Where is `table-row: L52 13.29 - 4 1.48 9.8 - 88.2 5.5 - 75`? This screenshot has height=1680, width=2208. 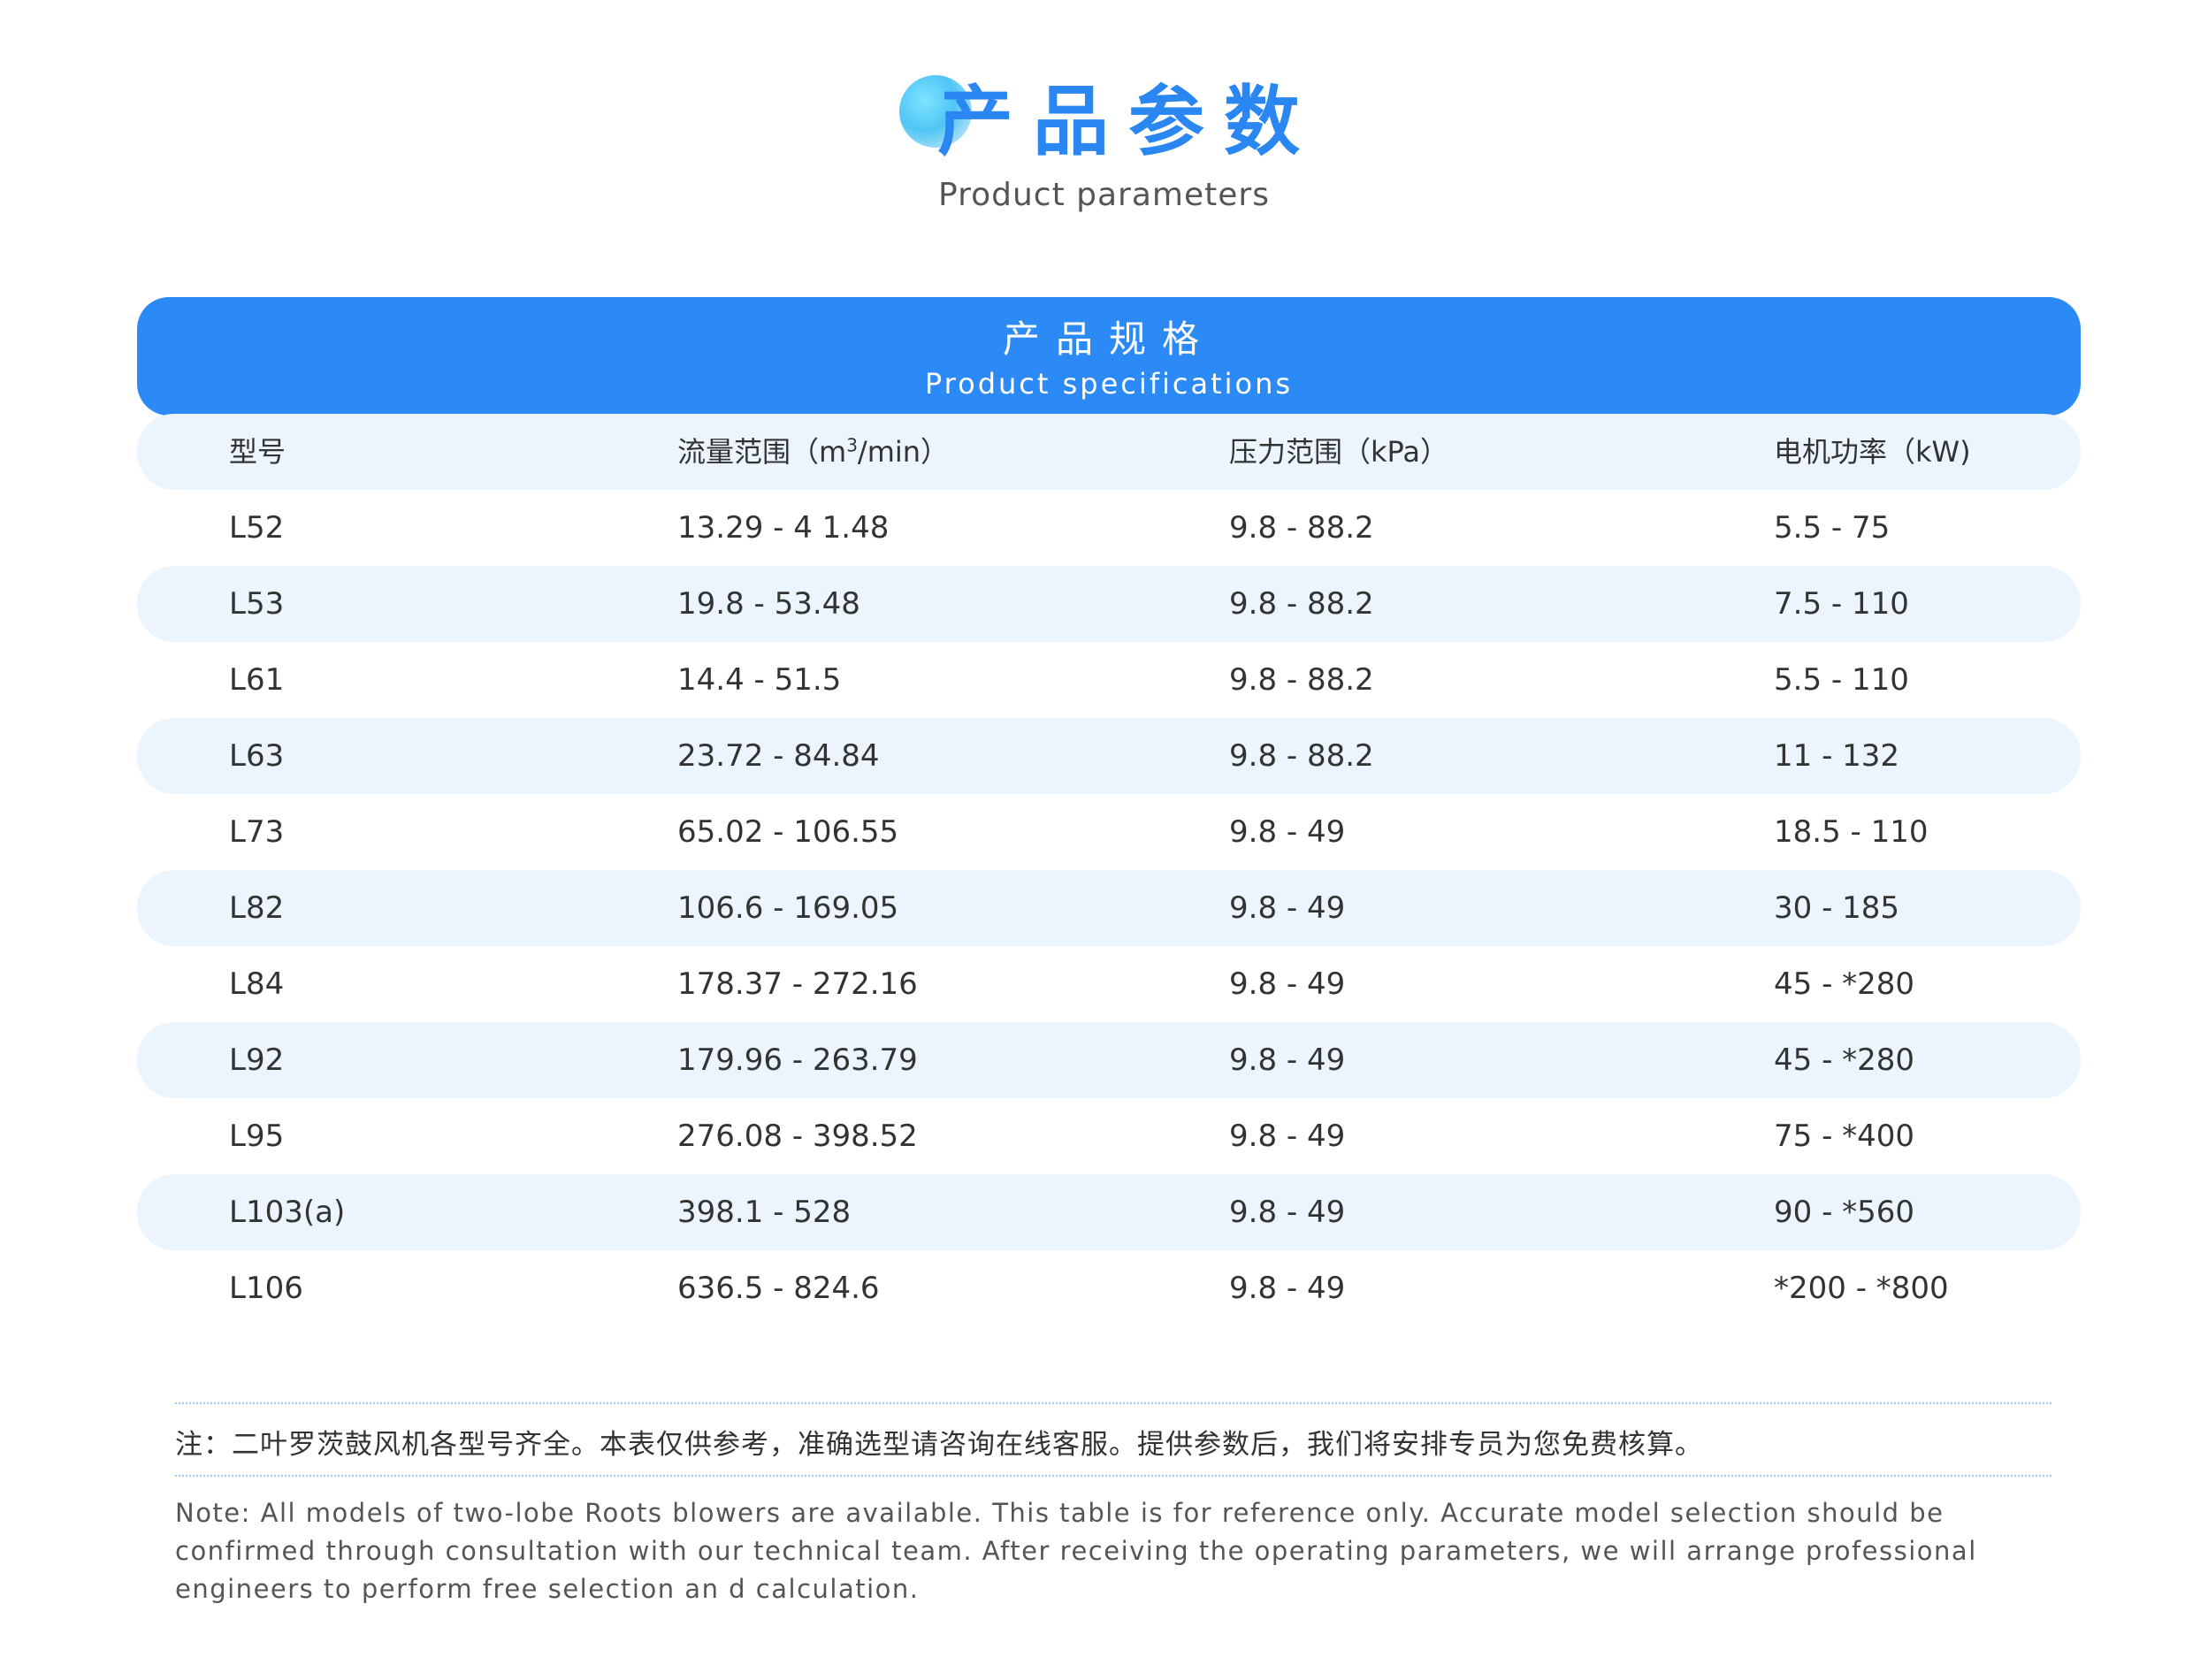
table-row: L52 13.29 - 4 1.48 9.8 - 88.2 5.5 - 75 is located at coordinates (1109, 528).